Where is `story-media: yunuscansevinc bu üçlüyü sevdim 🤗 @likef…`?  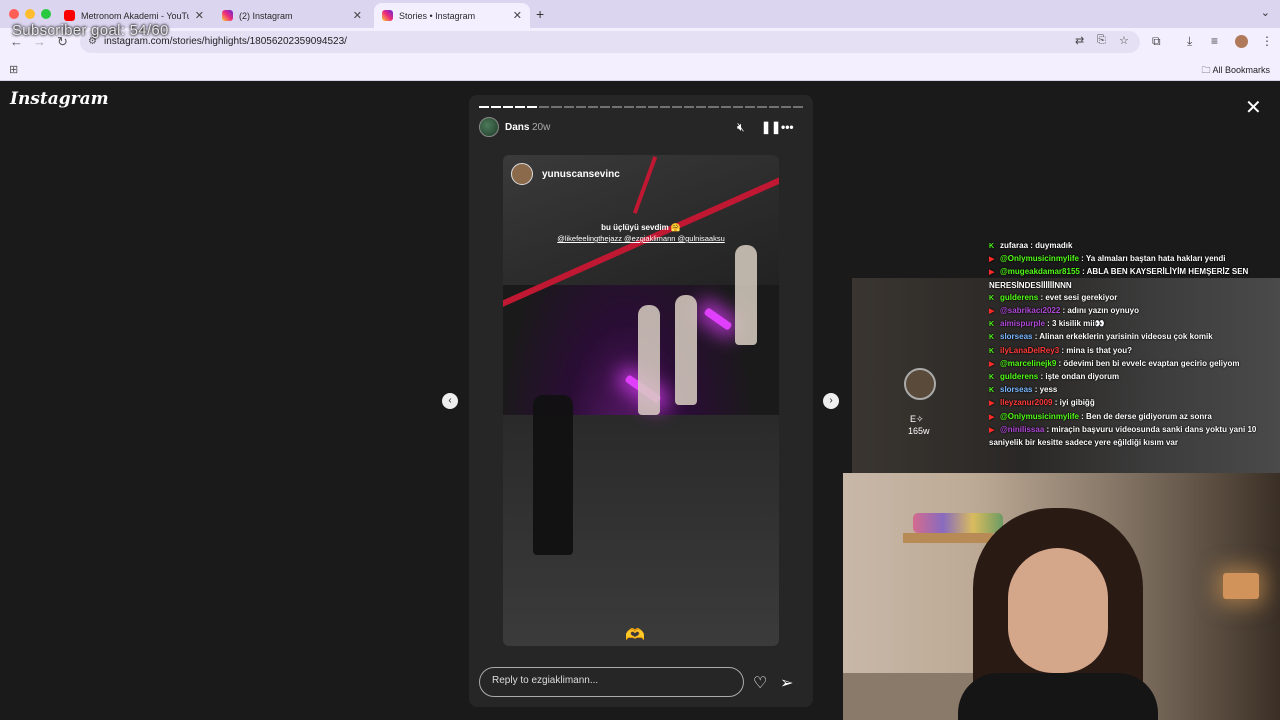 story-media: yunuscansevinc bu üçlüyü sevdim 🤗 @likef… is located at coordinates (641, 400).